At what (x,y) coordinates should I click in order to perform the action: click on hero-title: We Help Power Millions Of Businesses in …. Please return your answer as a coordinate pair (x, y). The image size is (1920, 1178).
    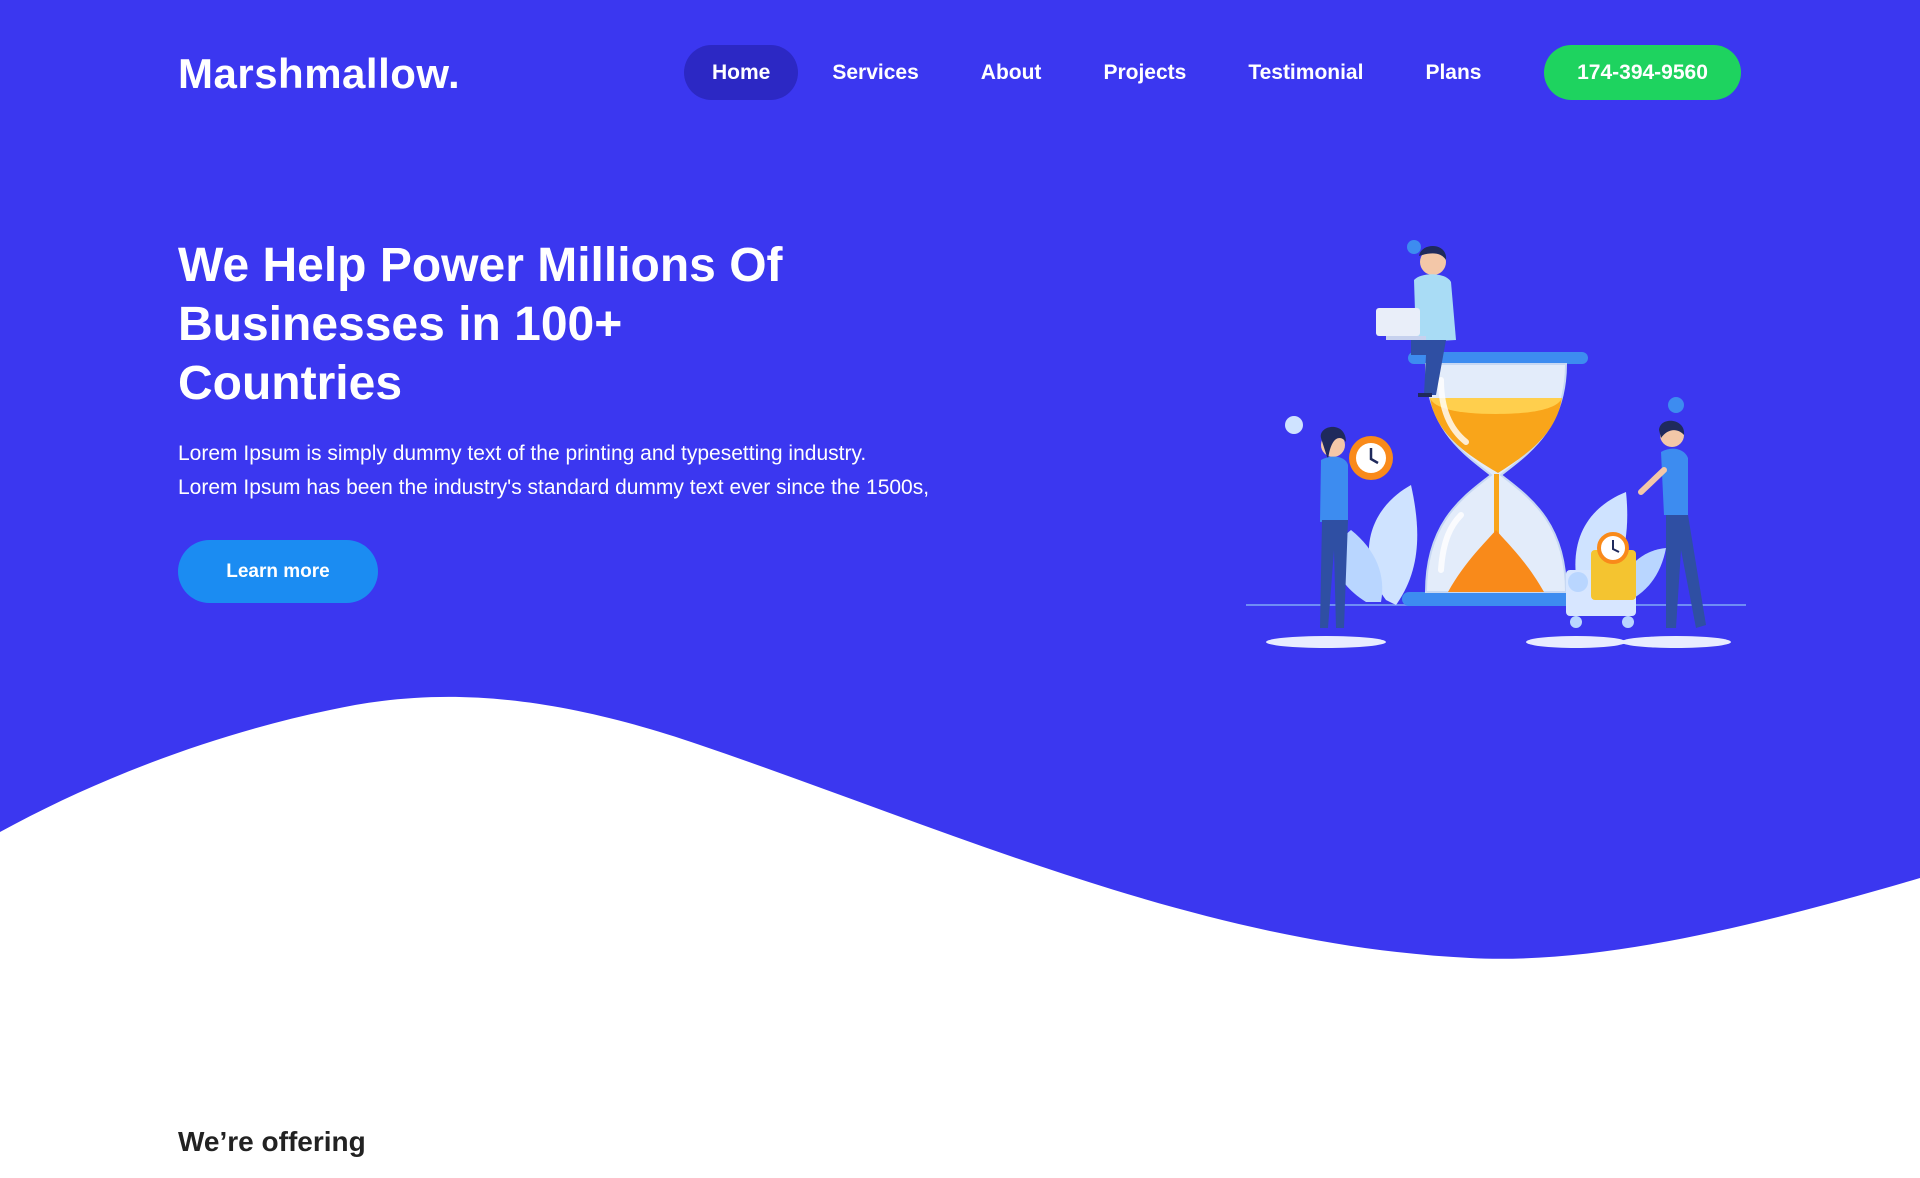
    Looking at the image, I should click on (480, 324).